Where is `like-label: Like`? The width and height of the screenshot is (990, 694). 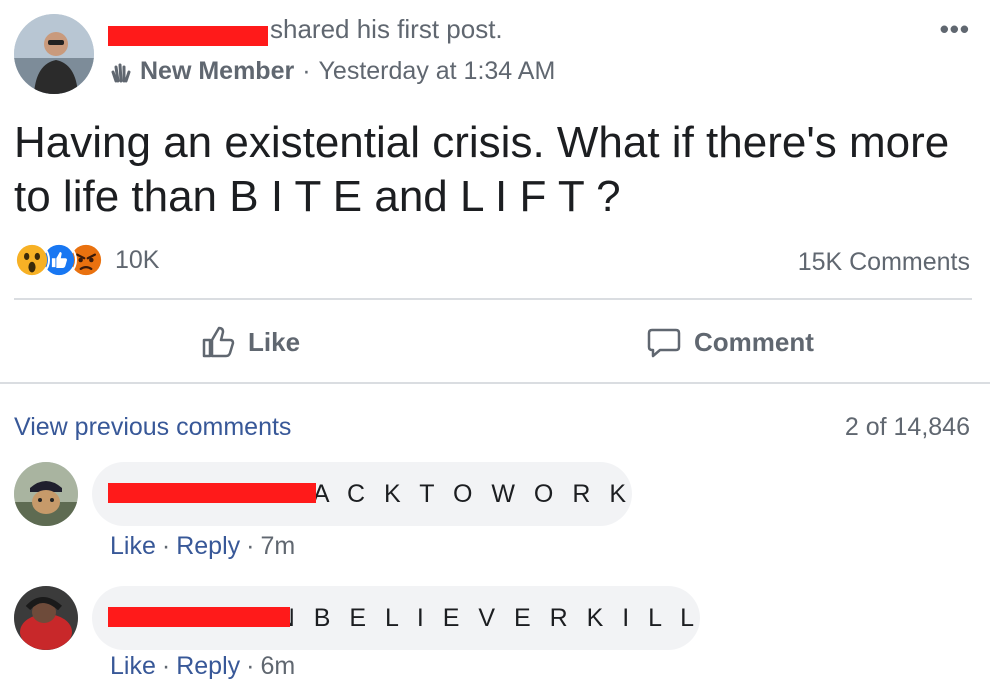
like-label: Like is located at coordinates (274, 341).